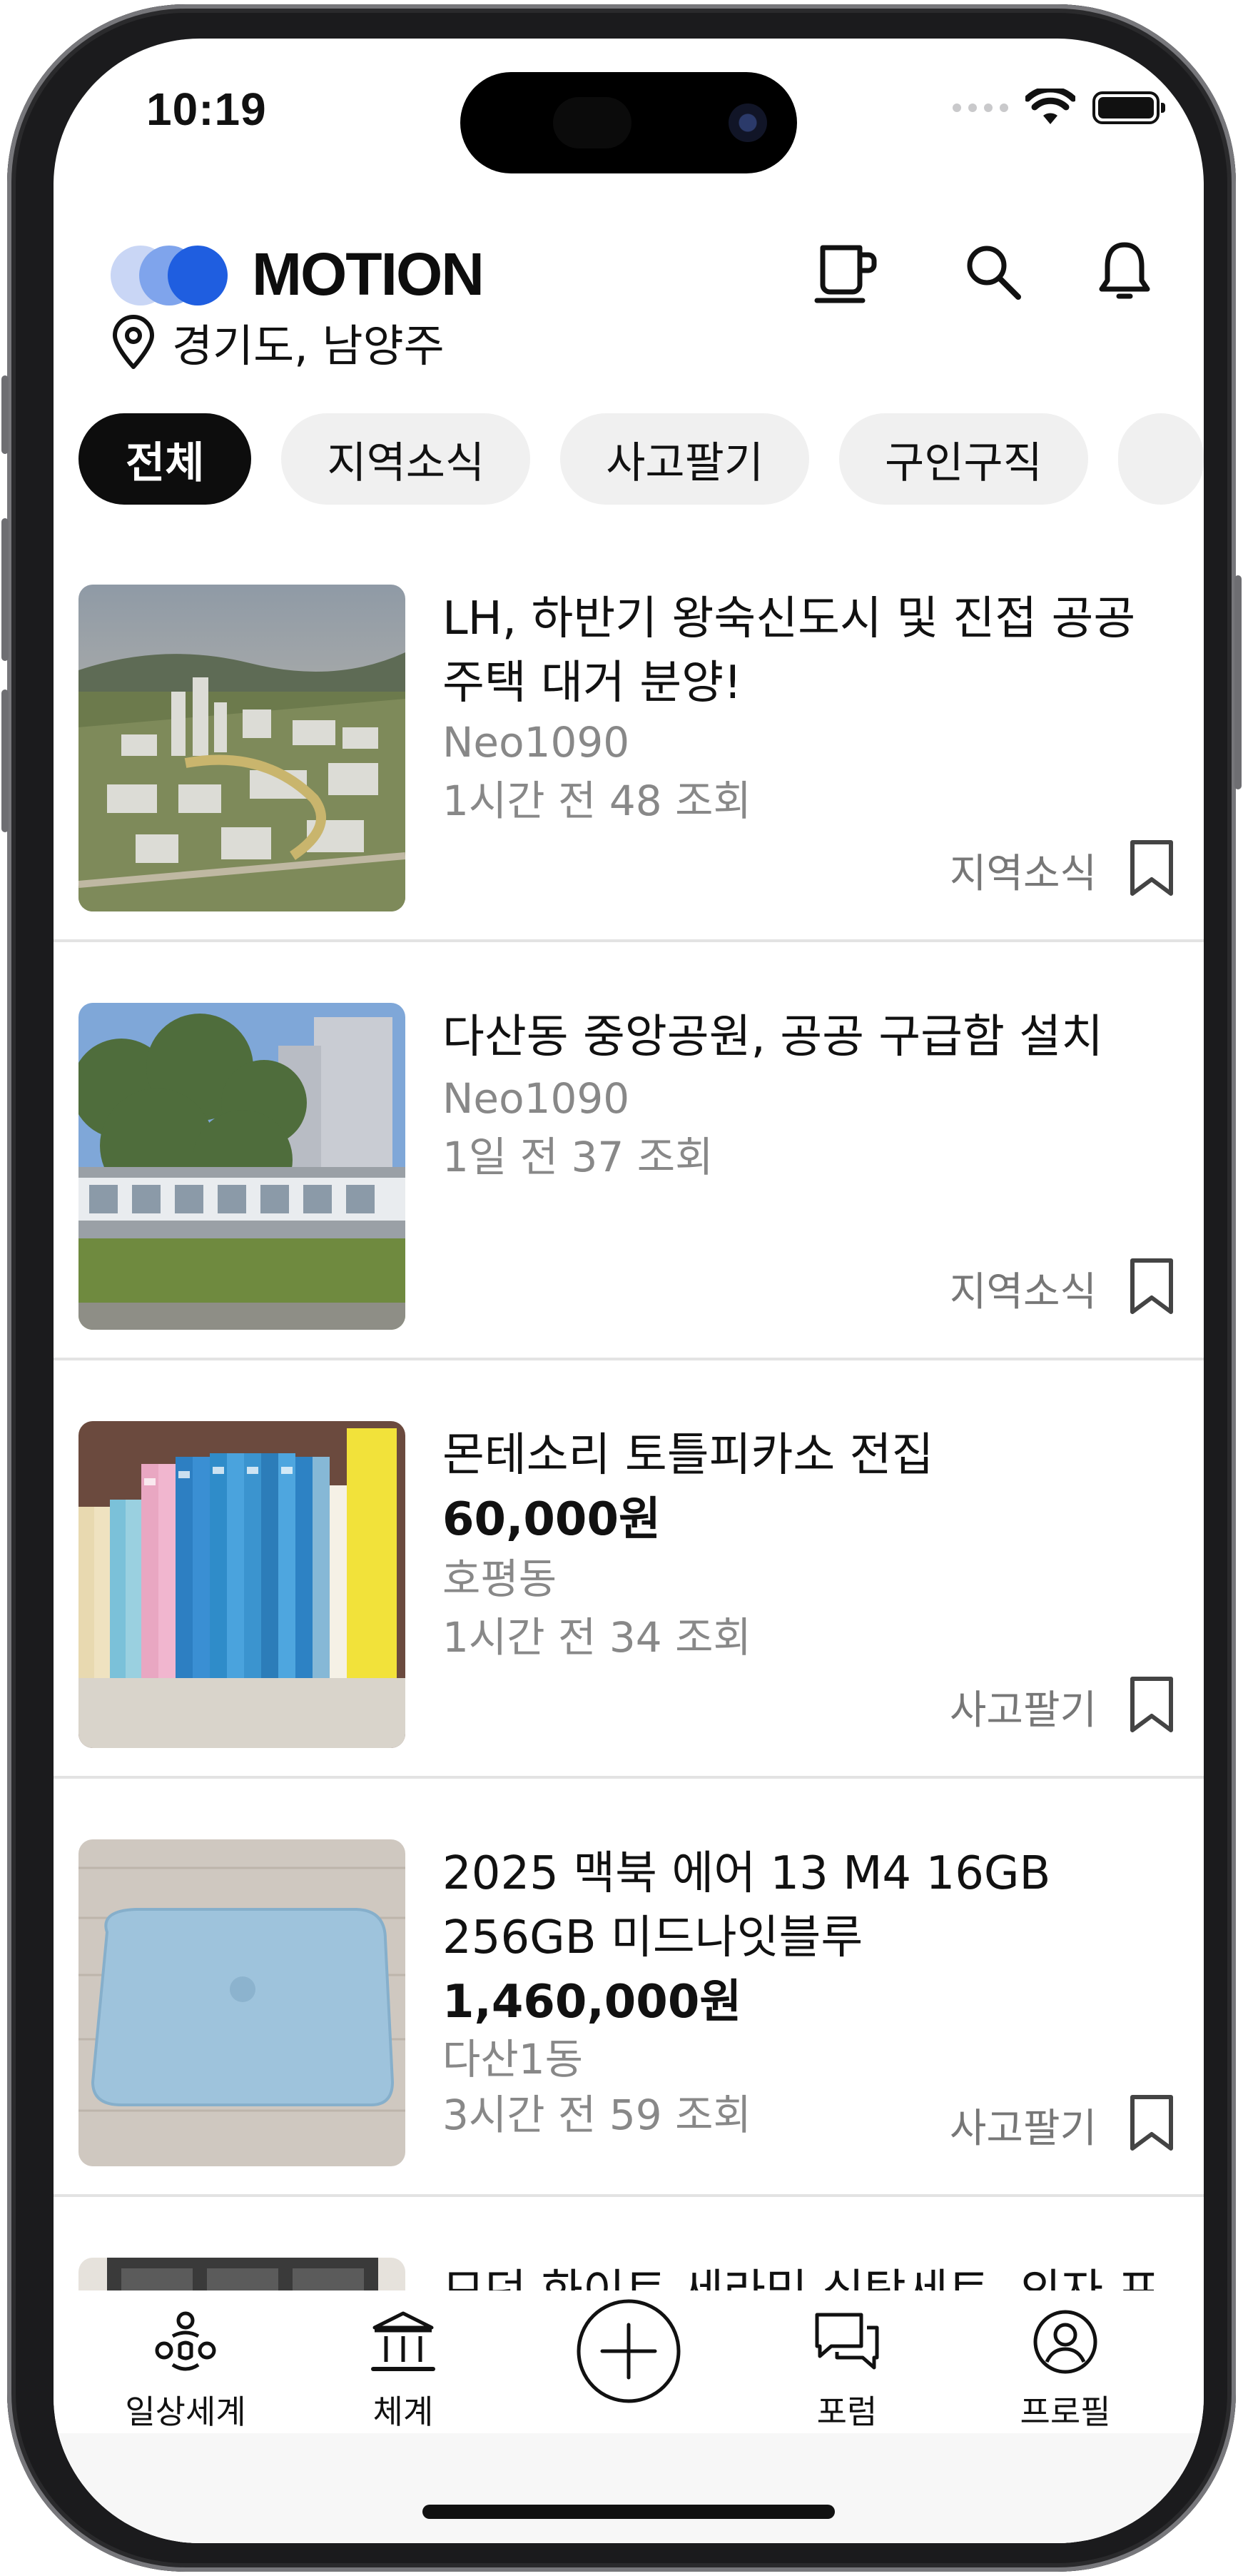  Describe the element at coordinates (629, 2243) in the screenshot. I see `post-item: 모던 화이트 세라믹 식탁세트, 의자 포` at that location.